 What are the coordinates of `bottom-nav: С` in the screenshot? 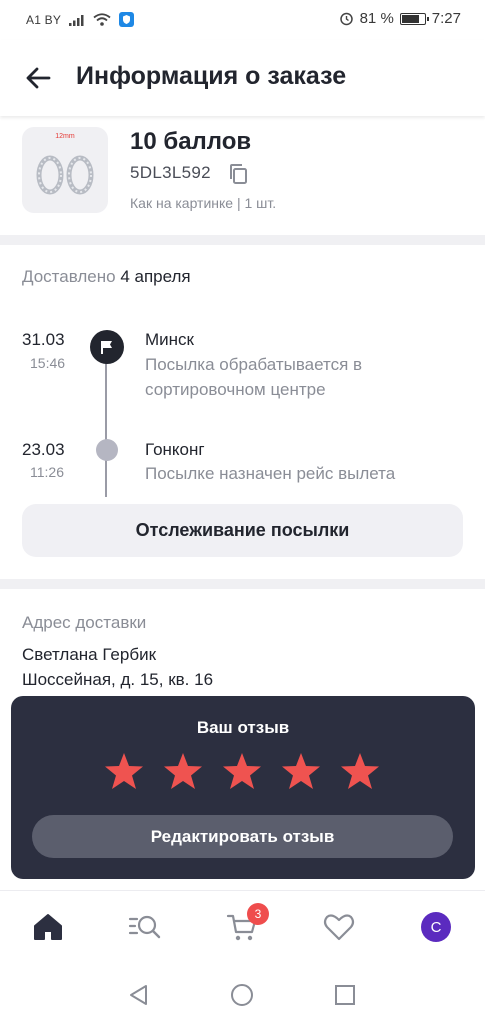 It's located at (242, 929).